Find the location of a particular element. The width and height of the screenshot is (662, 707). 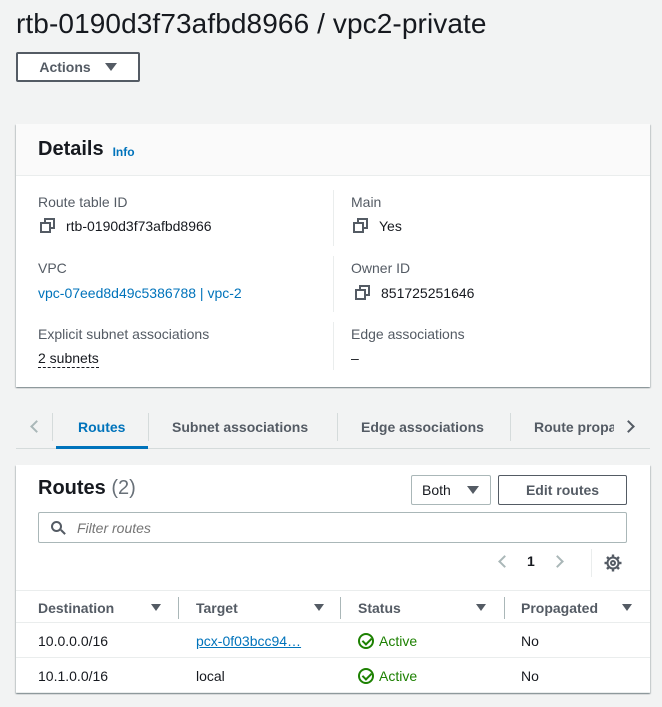

tab-route-propagation-clip: Route propagation is located at coordinates (574, 427).